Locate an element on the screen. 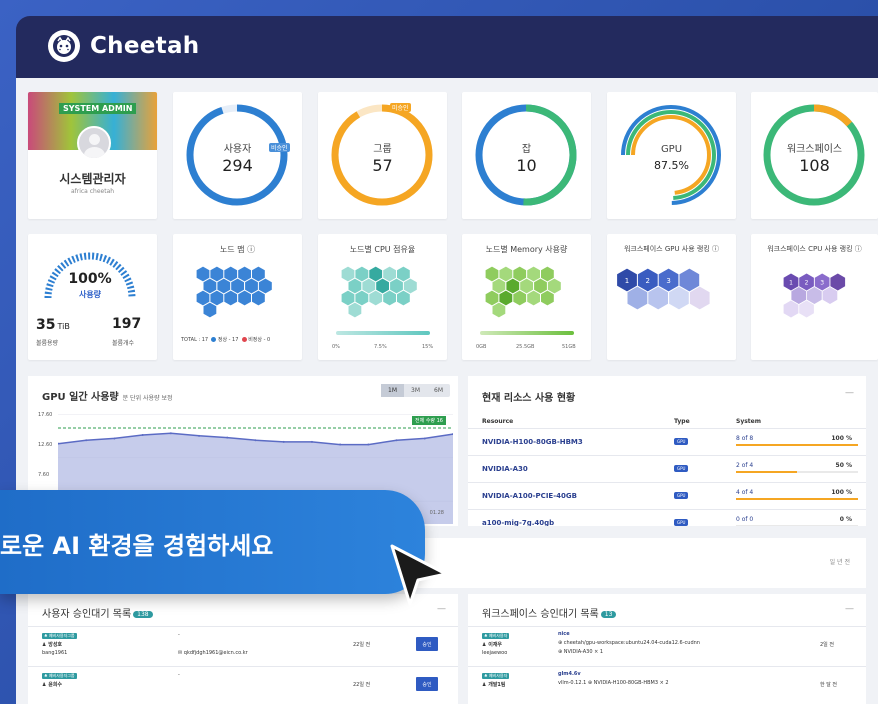 The width and height of the screenshot is (878, 704). workspace-gpu-rank-card: 워크스페이스 GPU 사용 랭킹 ⓘ 1 2 3 is located at coordinates (671, 297).